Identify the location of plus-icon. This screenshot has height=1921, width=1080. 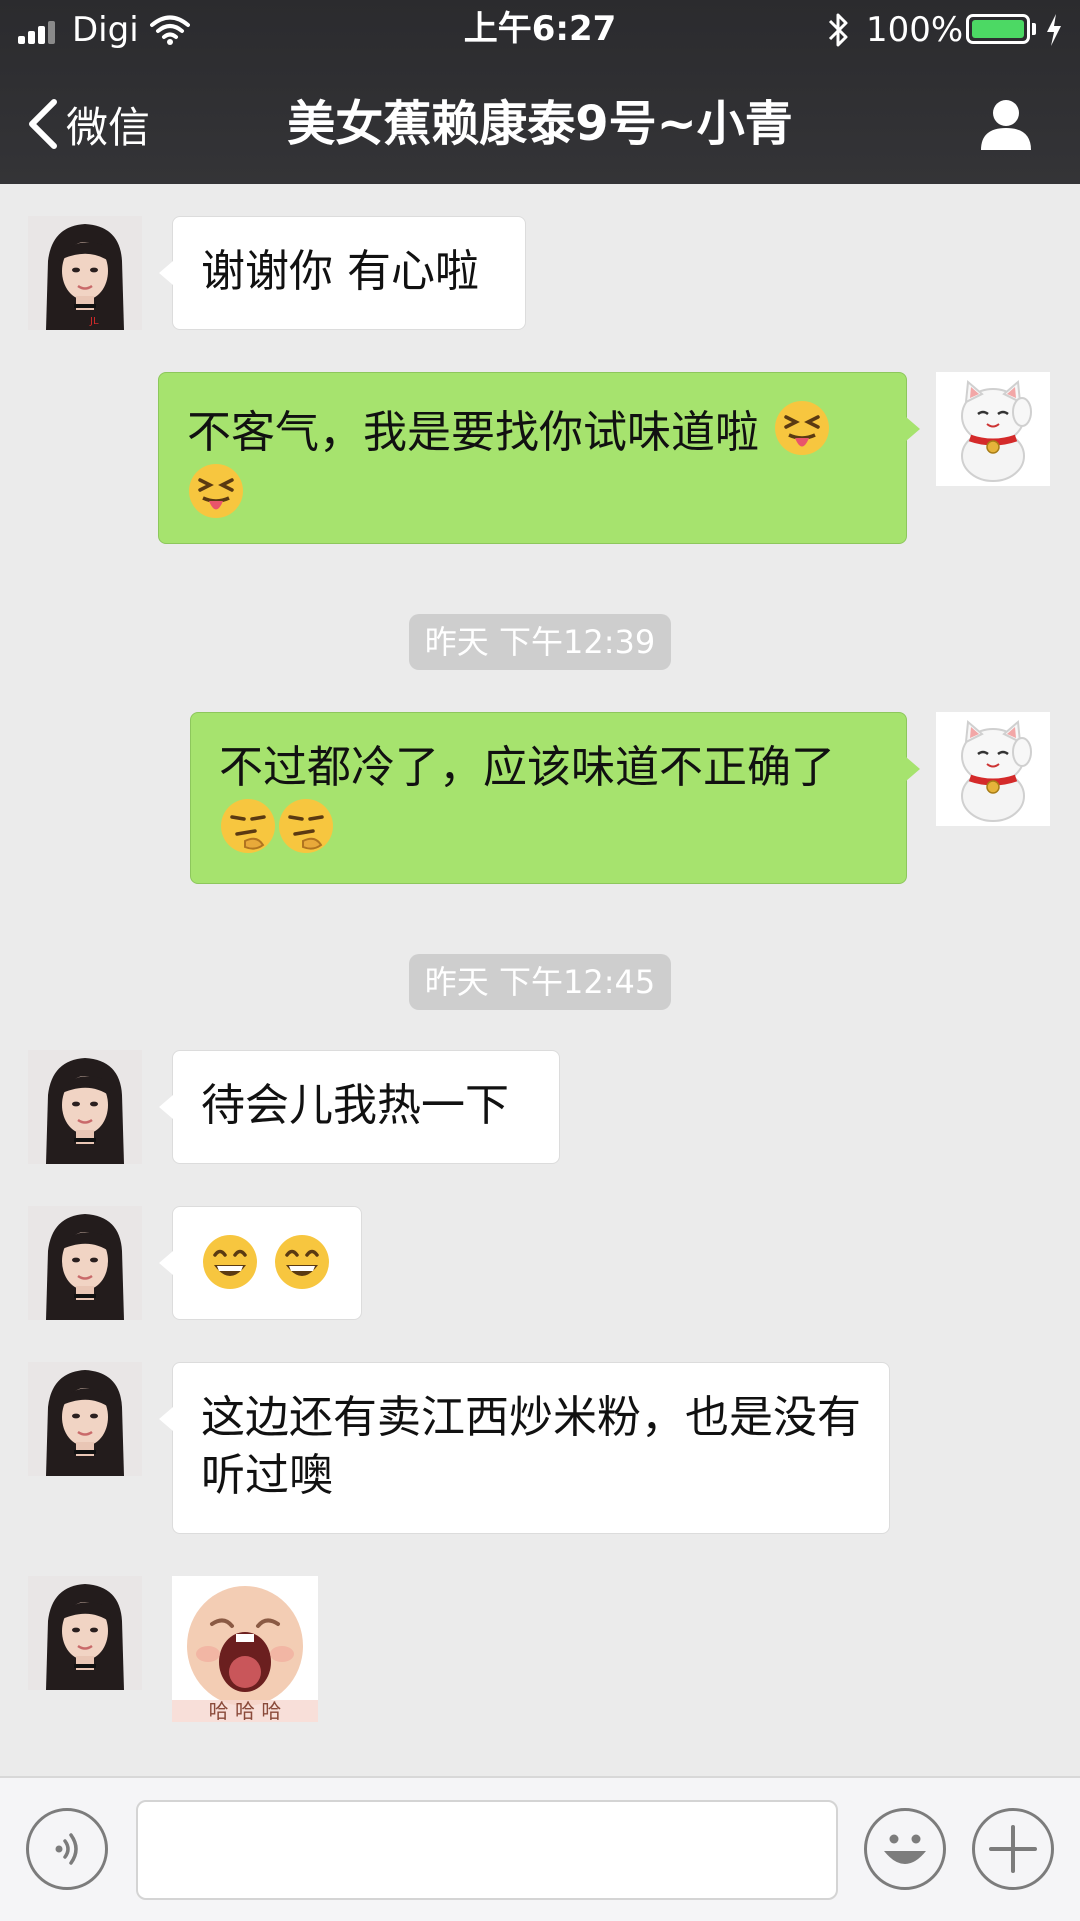
(1013, 1849).